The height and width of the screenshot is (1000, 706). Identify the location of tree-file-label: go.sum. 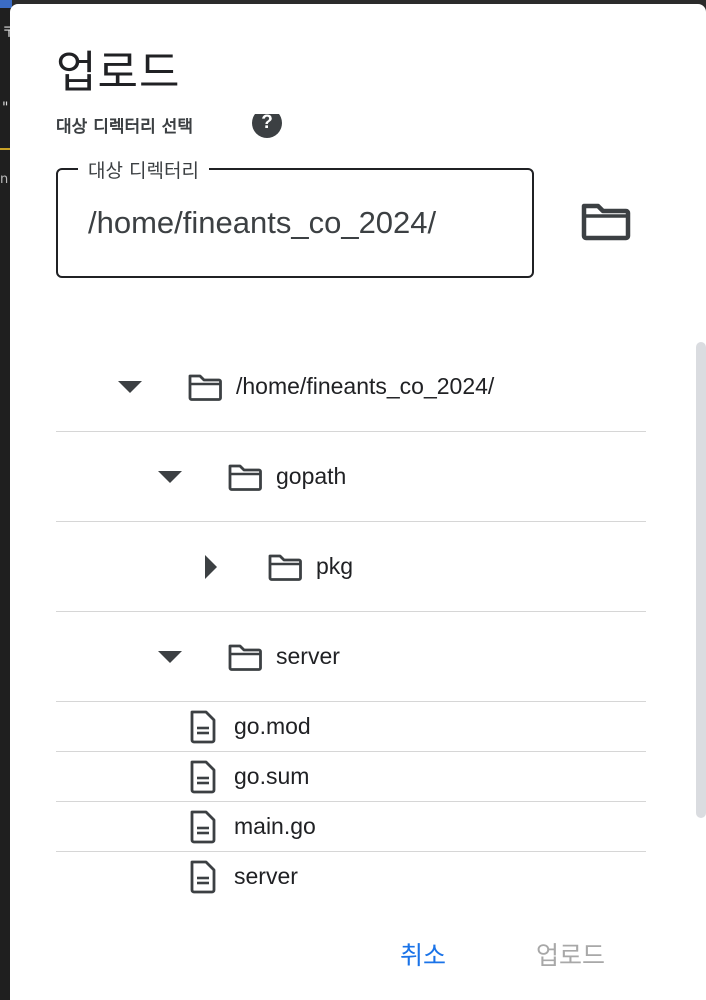
(272, 776).